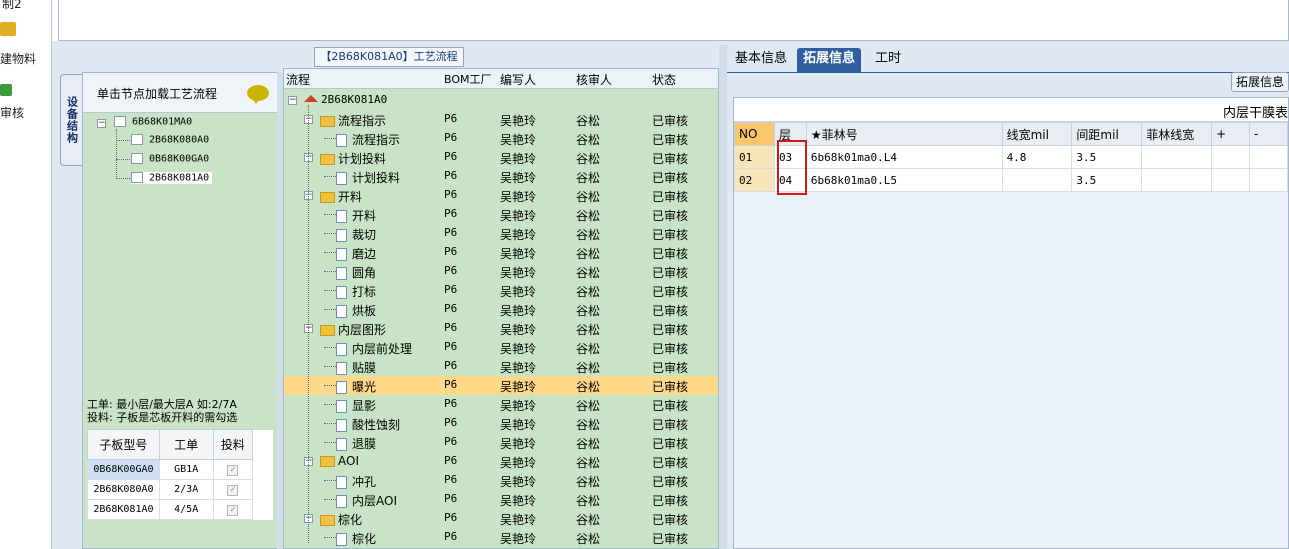  What do you see at coordinates (501, 537) in the screenshot?
I see `flow-row: 棕化 P6 吴艳玲 谷松 已审核` at bounding box center [501, 537].